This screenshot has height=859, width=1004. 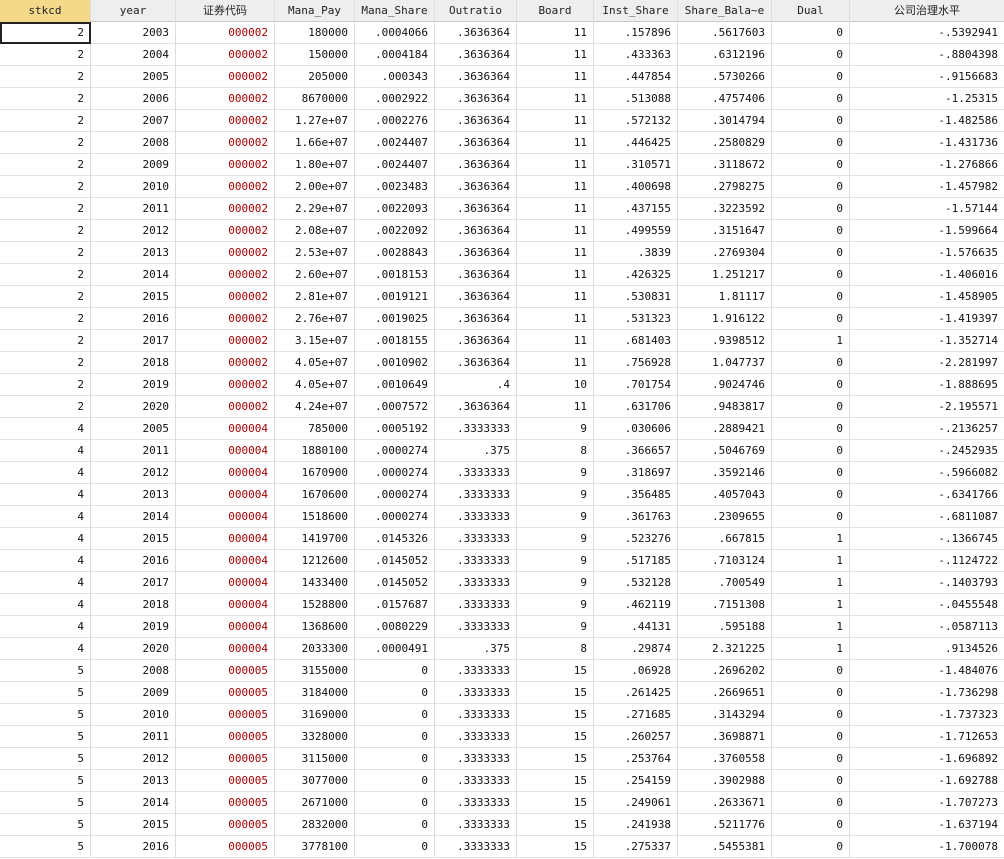 What do you see at coordinates (725, 693) in the screenshot?
I see `table-cell: .2669651` at bounding box center [725, 693].